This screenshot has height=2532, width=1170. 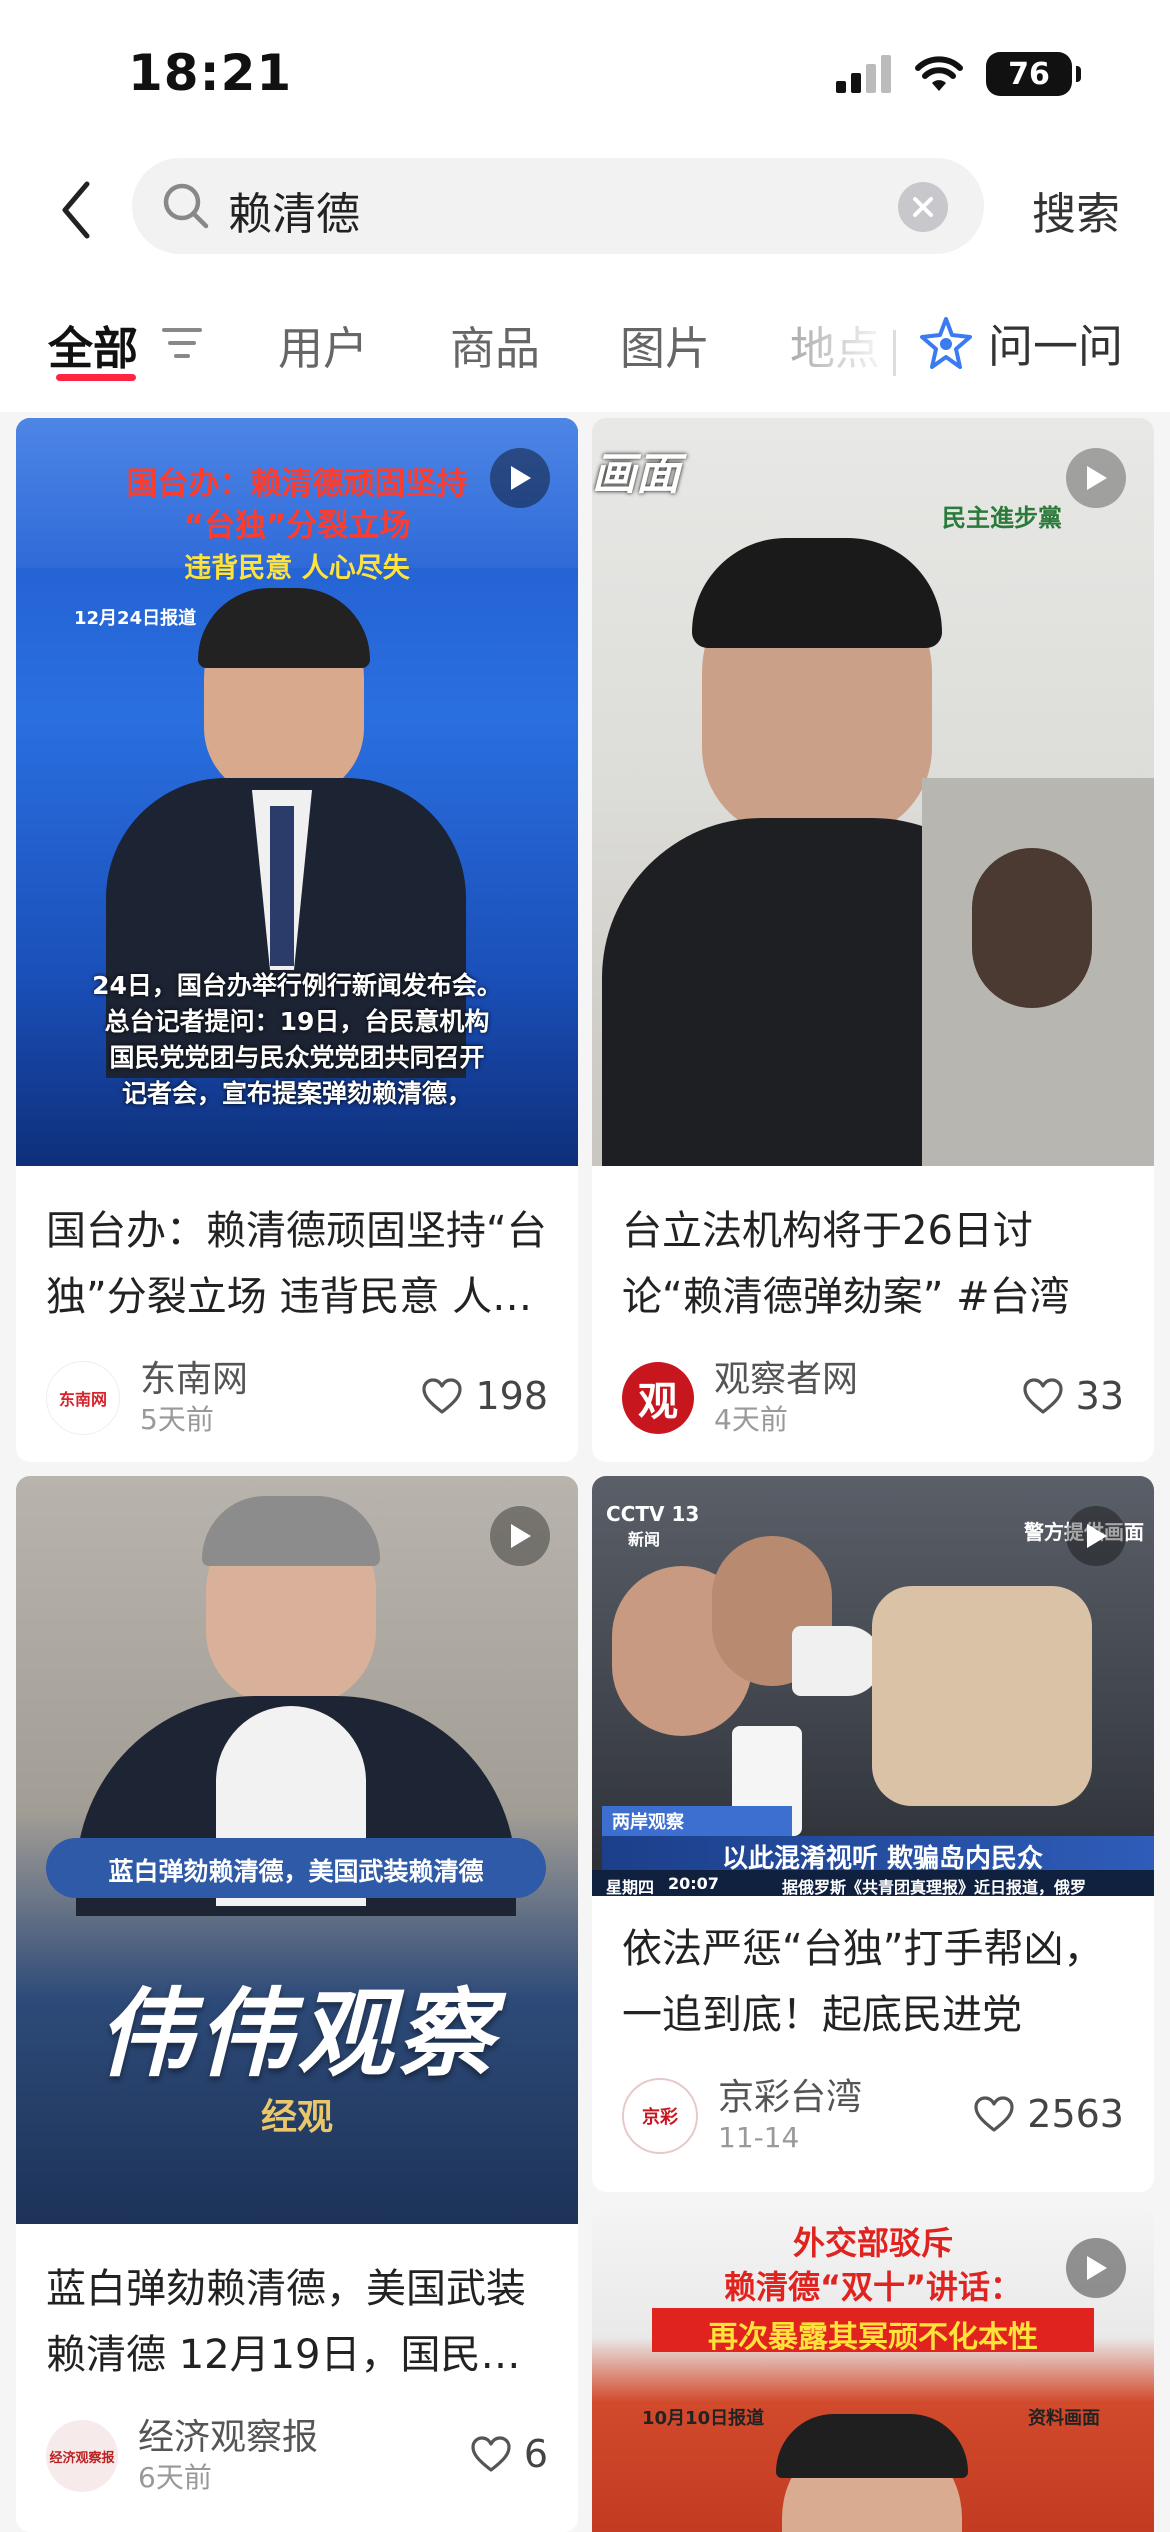 I want to click on card-author: 观 观察者网 4天前, so click(x=740, y=1398).